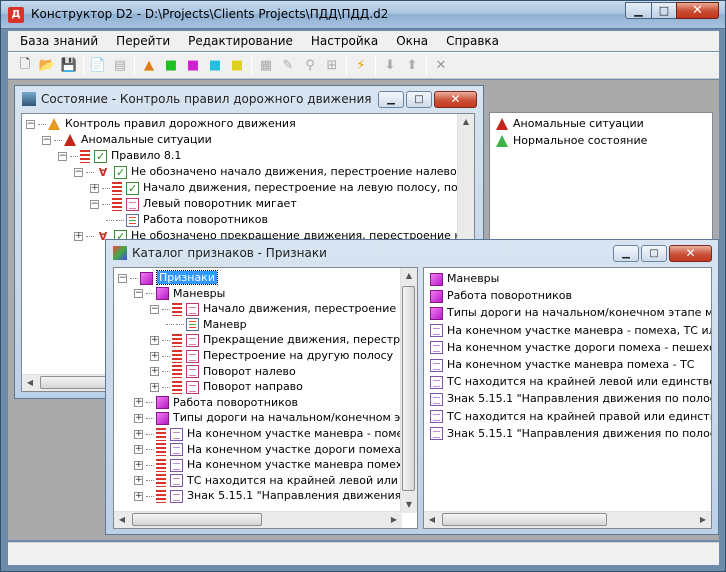 Image resolution: width=726 pixels, height=572 pixels. What do you see at coordinates (47, 66) in the screenshot?
I see `open-folder-icon: 📂` at bounding box center [47, 66].